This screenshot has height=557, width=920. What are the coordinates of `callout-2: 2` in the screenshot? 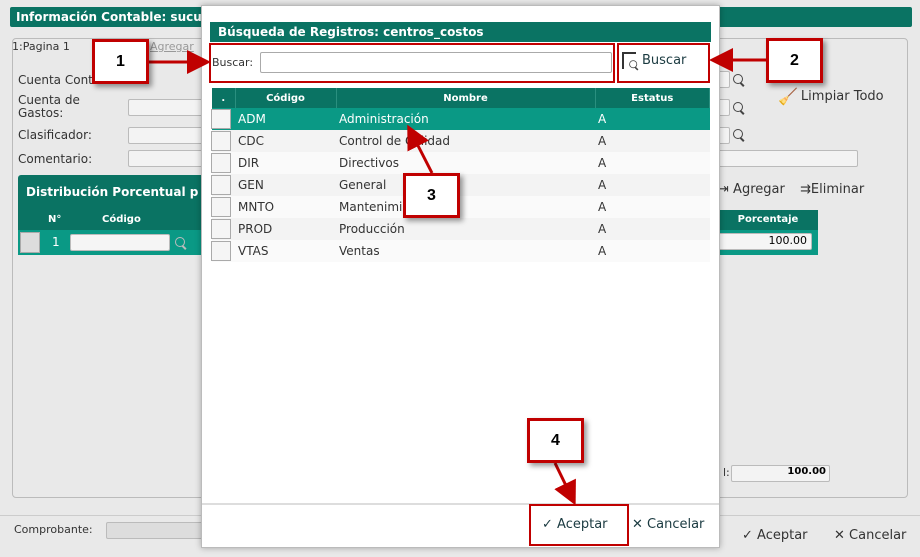 It's located at (794, 60).